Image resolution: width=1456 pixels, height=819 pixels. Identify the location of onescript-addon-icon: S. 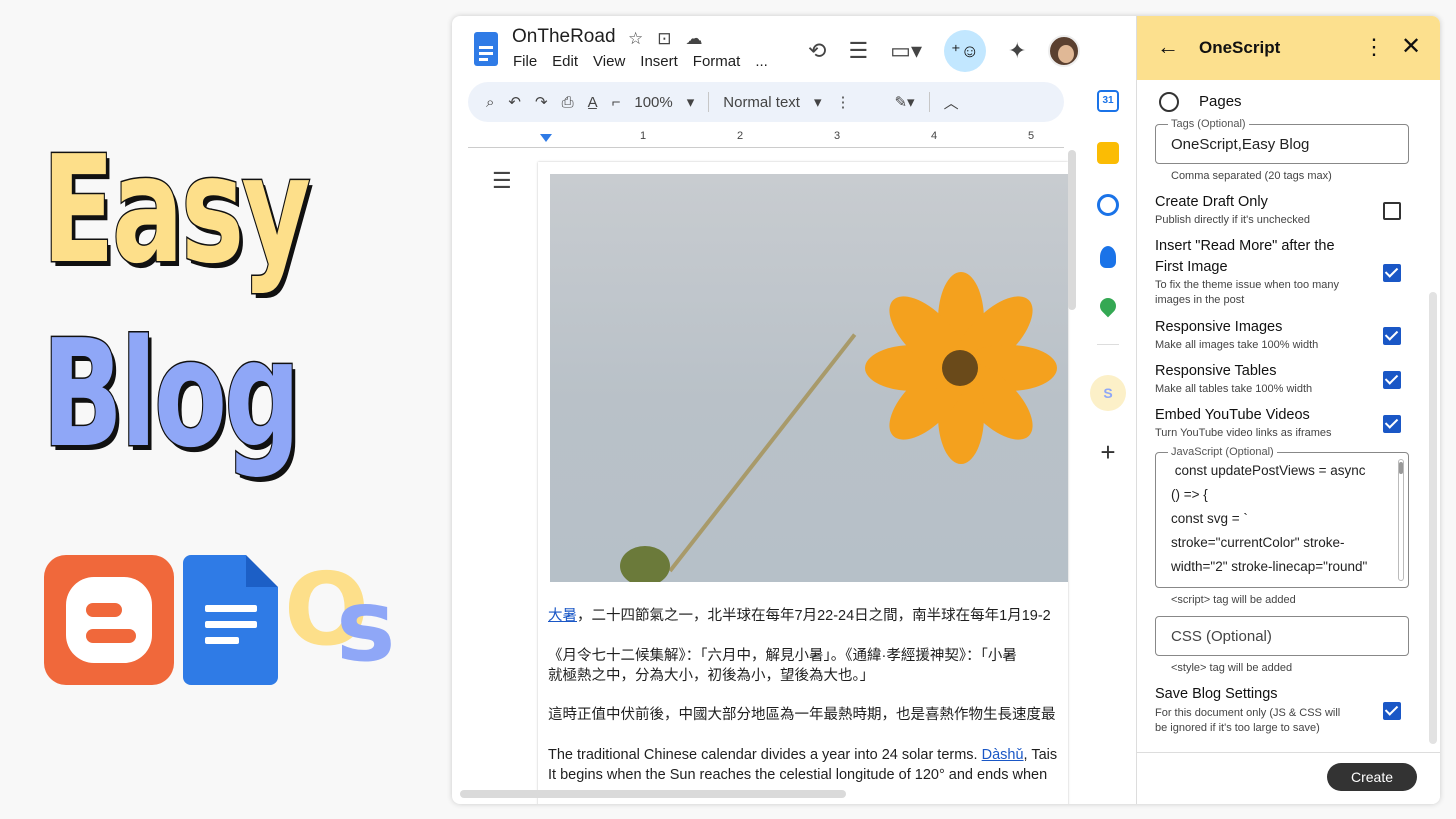
(1108, 393).